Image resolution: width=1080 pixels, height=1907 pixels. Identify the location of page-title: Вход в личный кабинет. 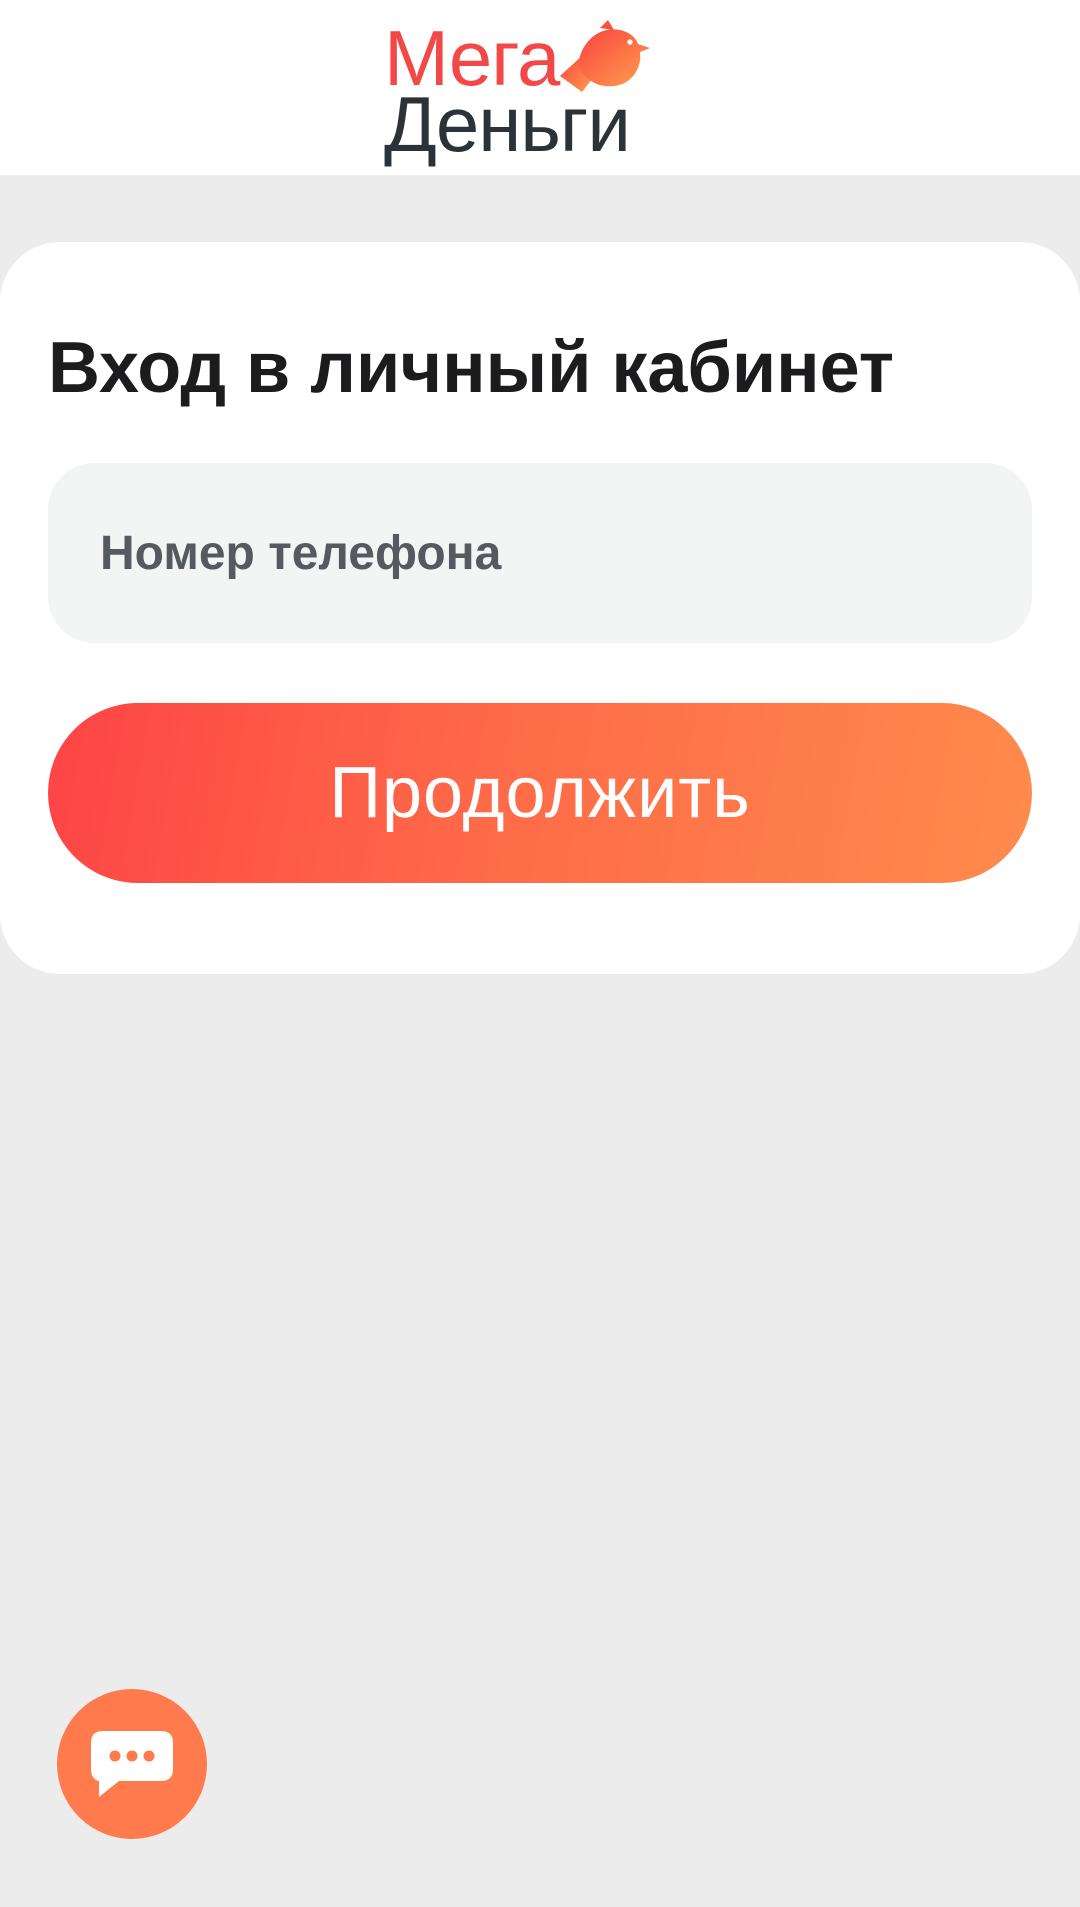
(471, 368).